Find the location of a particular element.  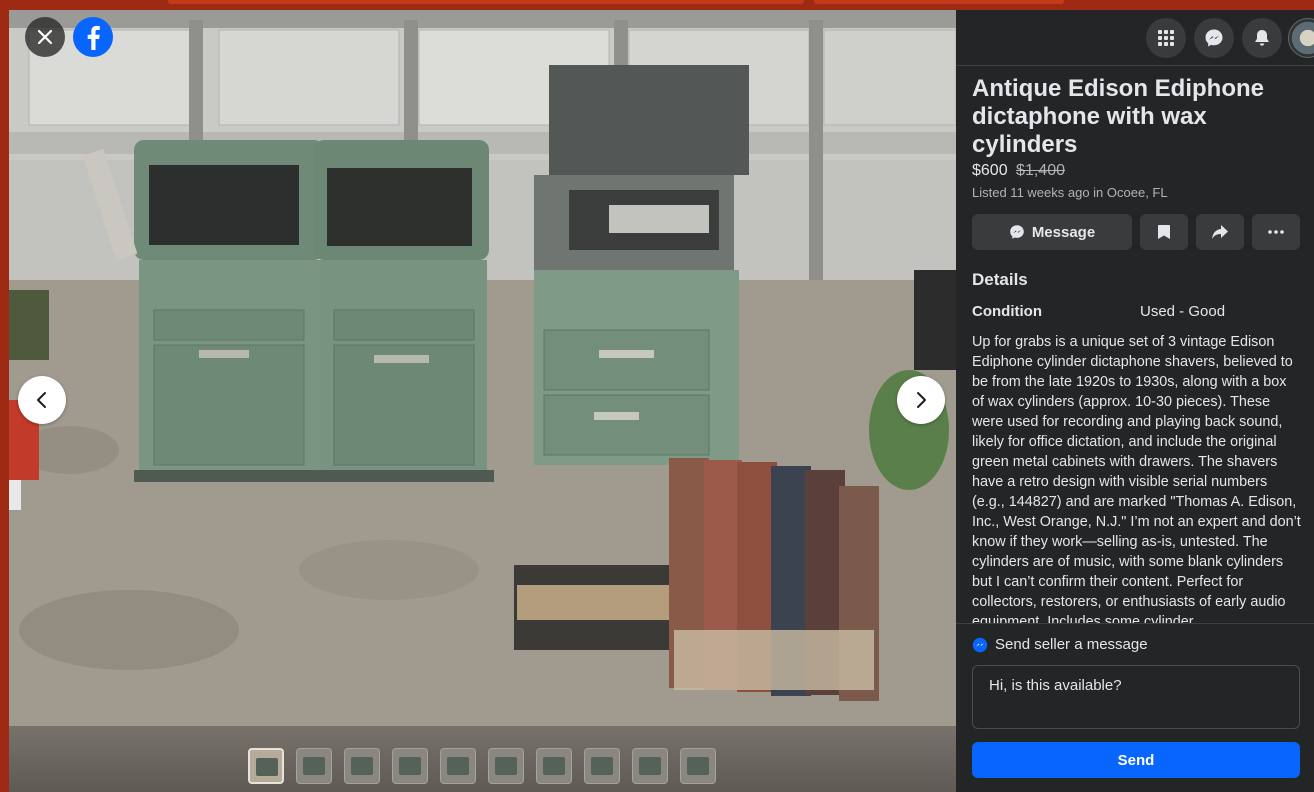

notifications-button is located at coordinates (1262, 38).